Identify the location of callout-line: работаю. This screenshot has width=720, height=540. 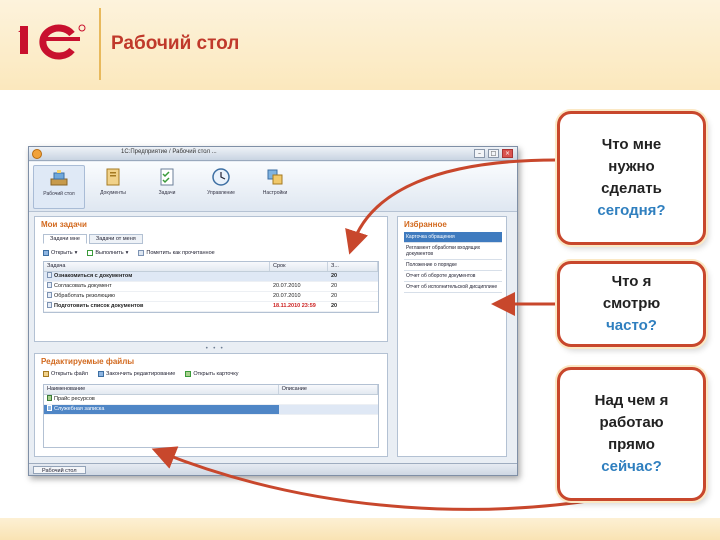
(631, 422).